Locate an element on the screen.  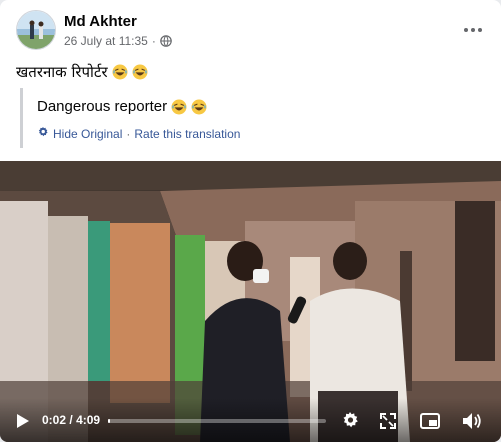
video-controls: 0:02 / 4:09 is located at coordinates (250, 420).